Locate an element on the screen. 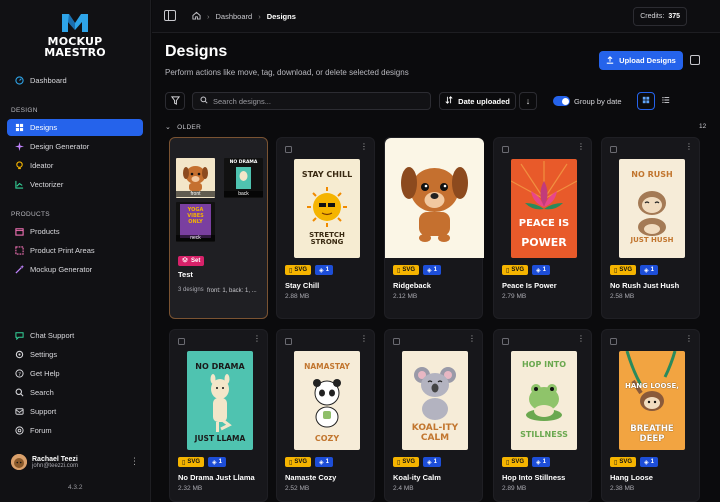 Image resolution: width=720 pixels, height=502 pixels. sidebar-item-forum: Forum is located at coordinates (75, 430).